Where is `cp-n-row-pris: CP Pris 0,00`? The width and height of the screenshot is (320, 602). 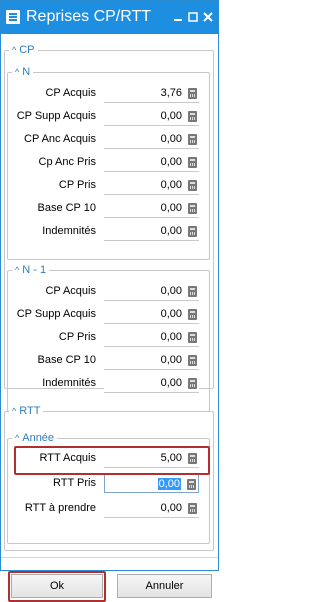 cp-n-row-pris: CP Pris 0,00 is located at coordinates (108, 186).